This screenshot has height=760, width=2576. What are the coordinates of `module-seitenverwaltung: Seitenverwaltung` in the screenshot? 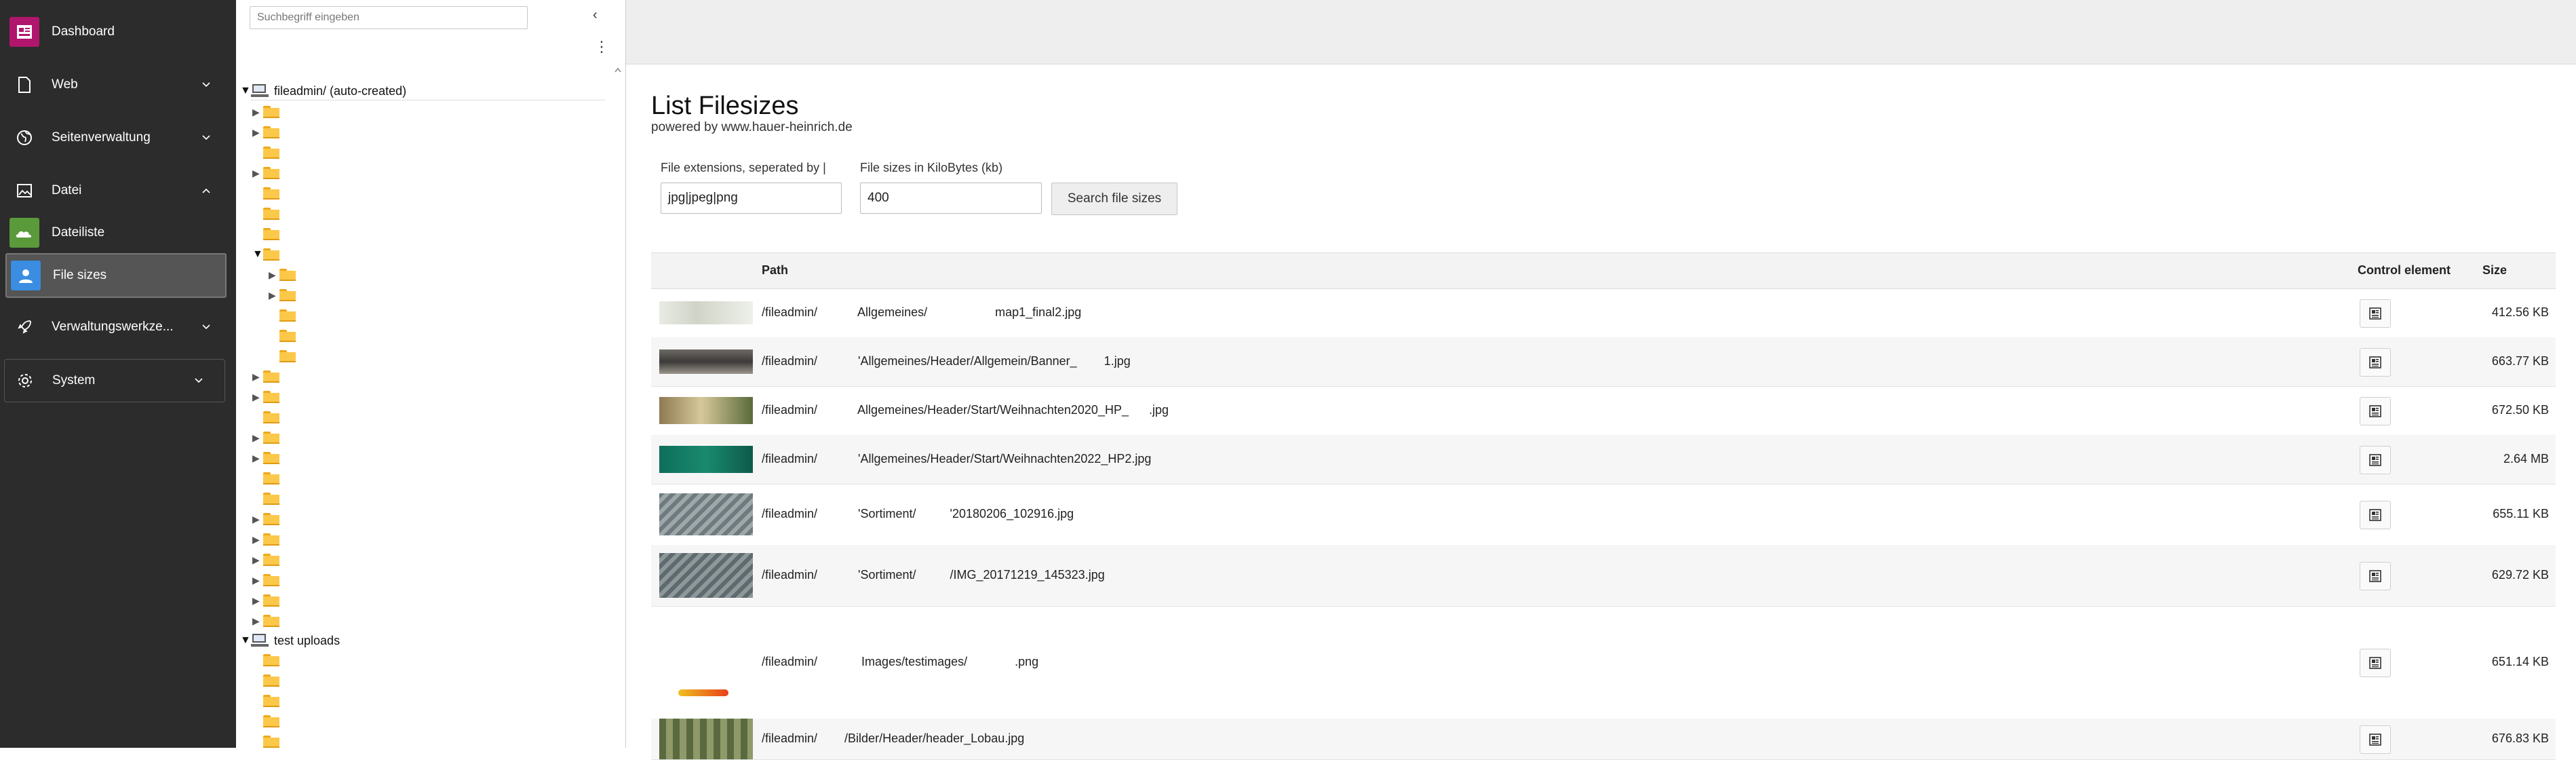 It's located at (118, 138).